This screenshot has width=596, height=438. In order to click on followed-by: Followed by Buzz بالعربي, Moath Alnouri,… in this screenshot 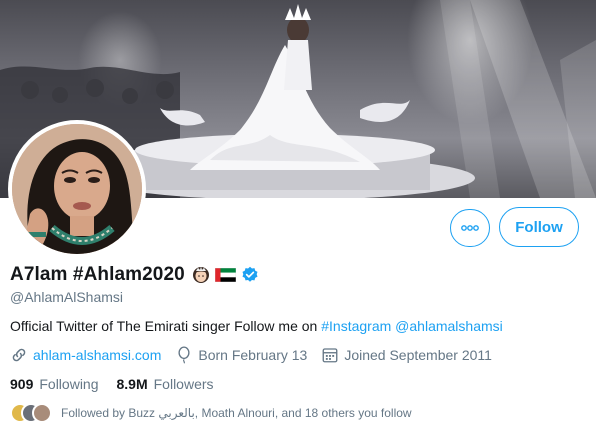, I will do `click(211, 413)`.